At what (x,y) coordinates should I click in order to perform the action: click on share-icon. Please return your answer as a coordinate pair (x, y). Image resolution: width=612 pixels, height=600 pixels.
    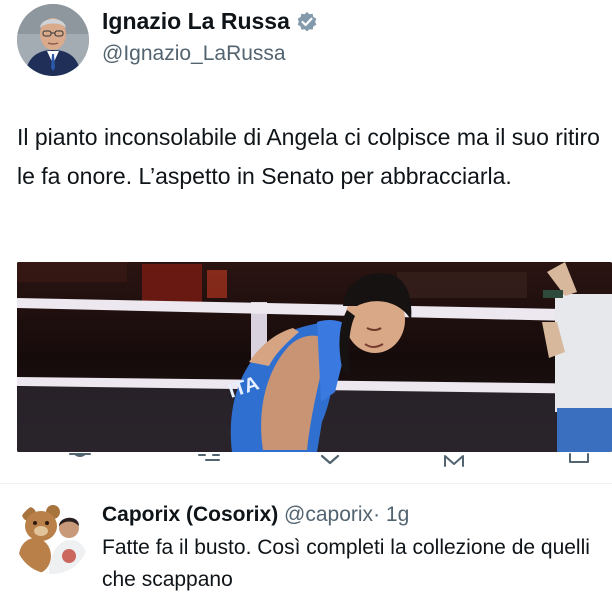
    Looking at the image, I should click on (579, 459).